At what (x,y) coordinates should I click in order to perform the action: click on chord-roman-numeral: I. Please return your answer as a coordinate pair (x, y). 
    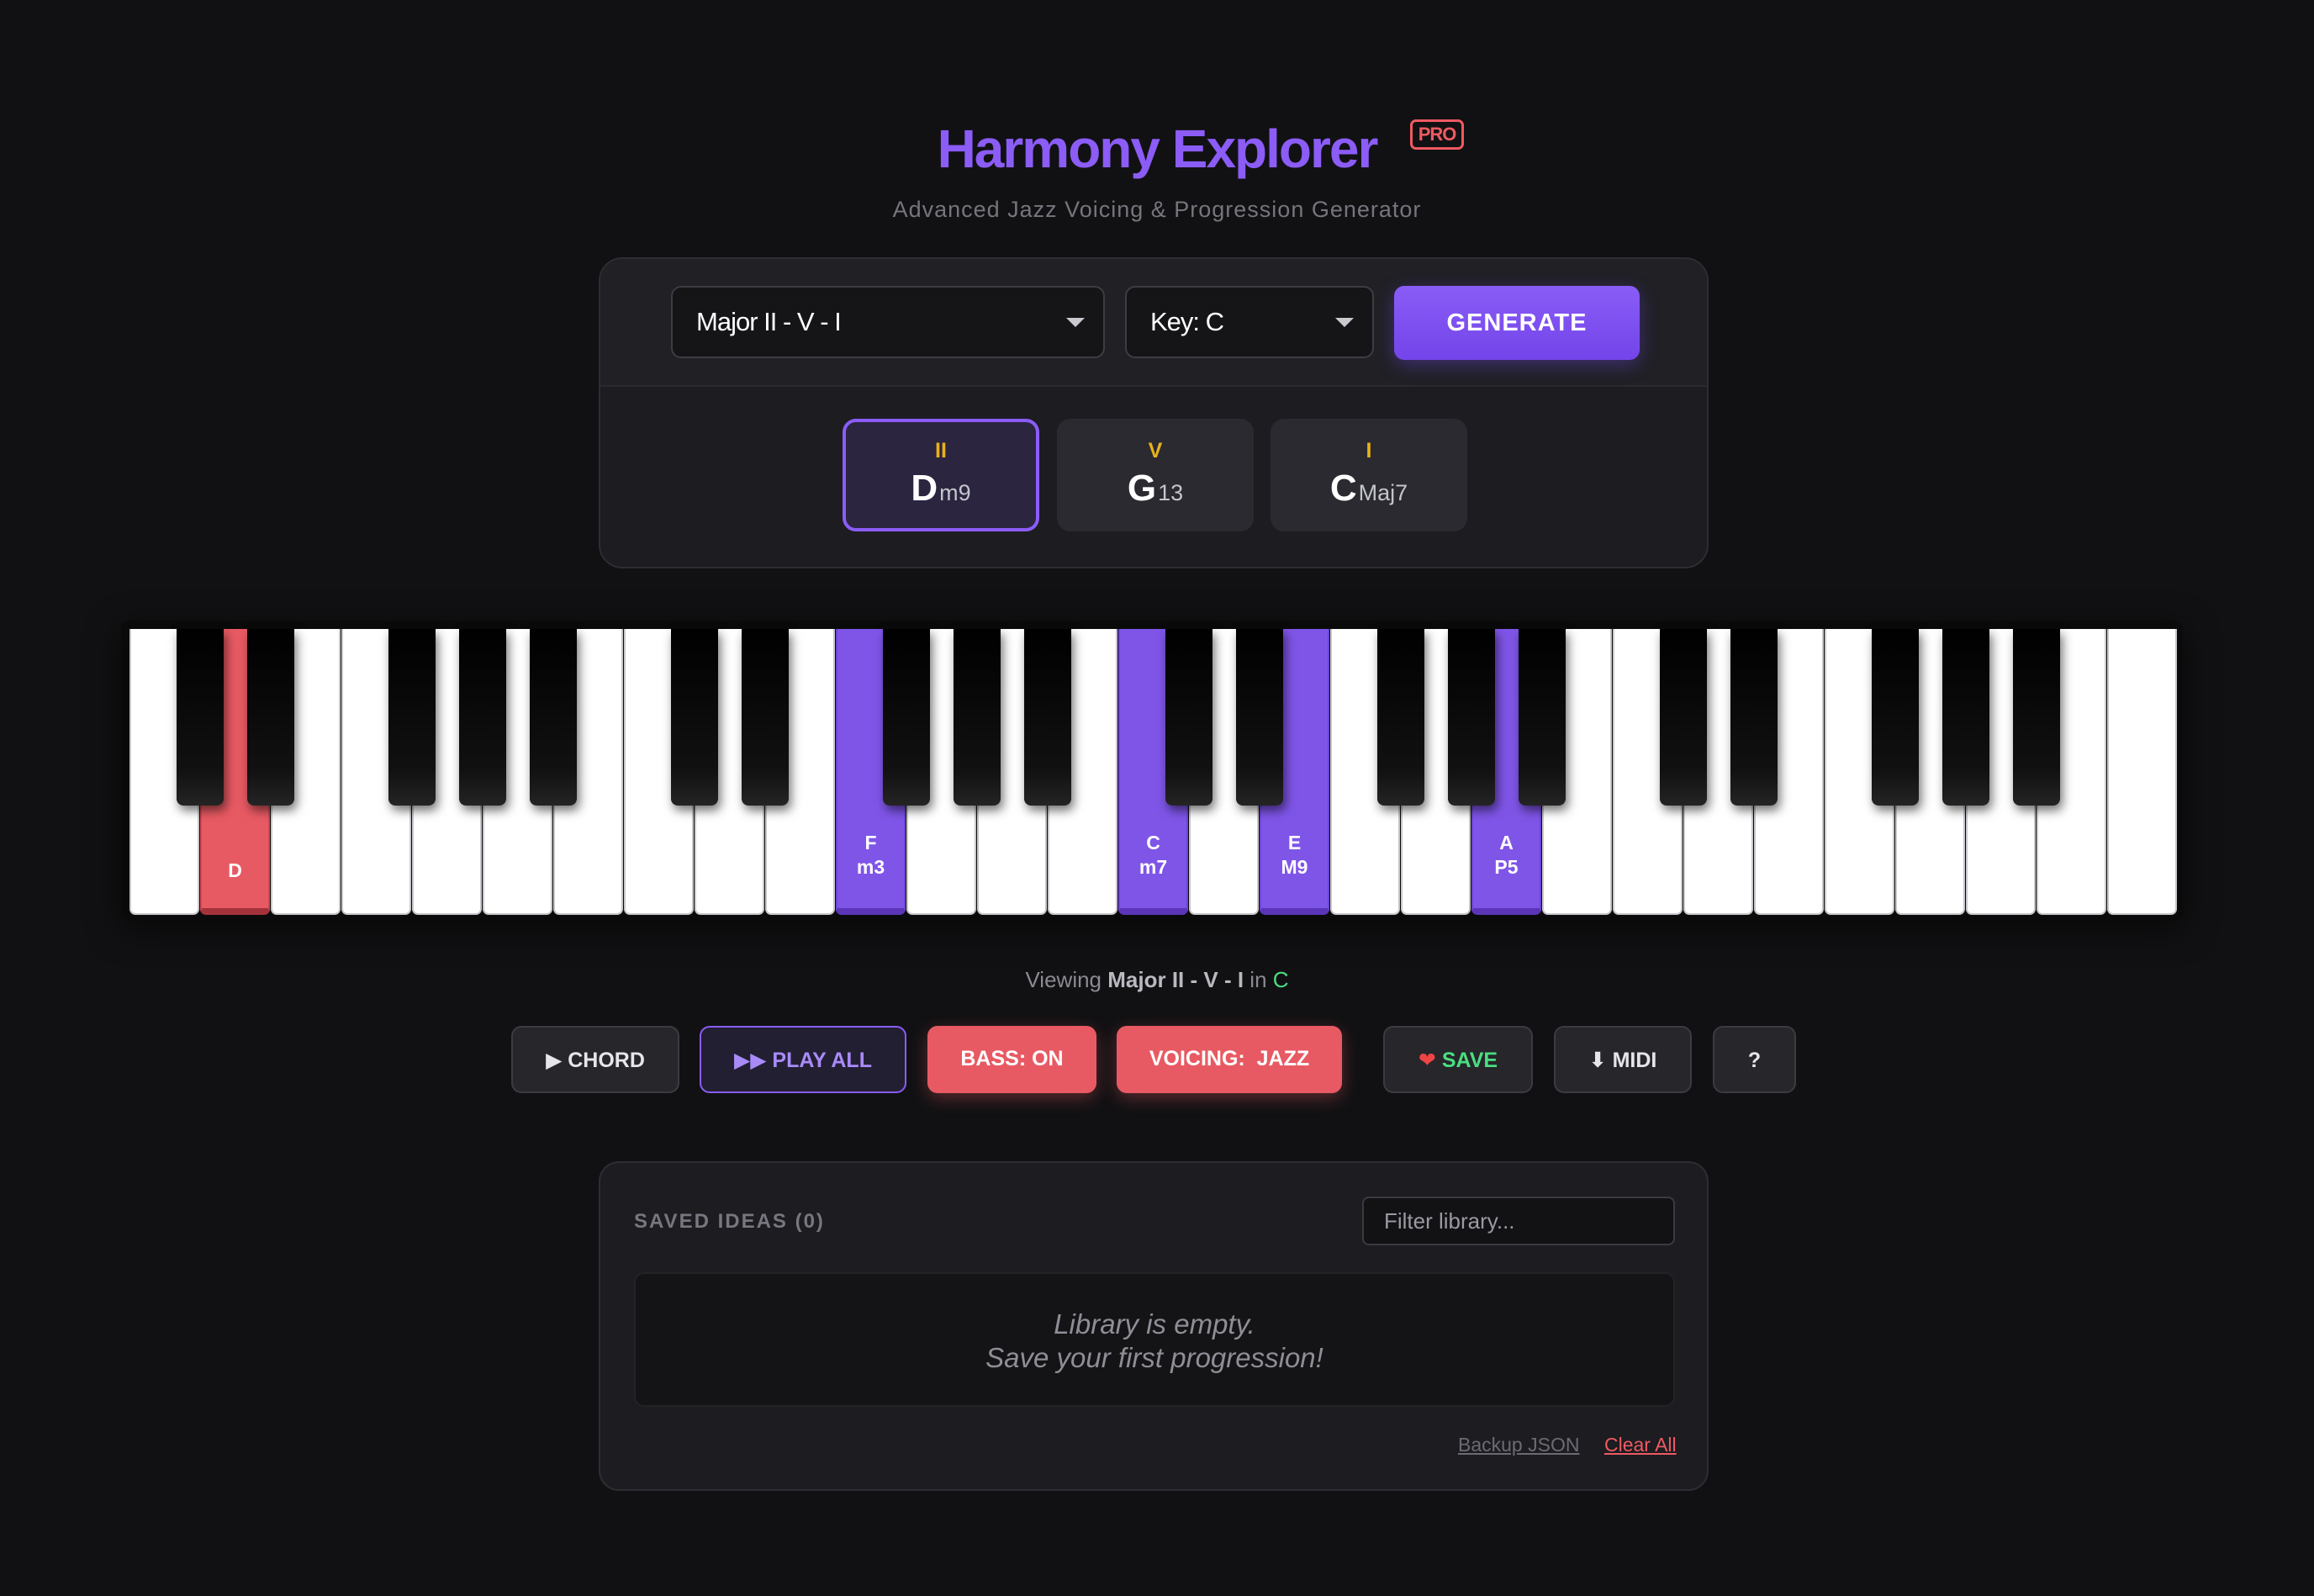
    Looking at the image, I should click on (1369, 450).